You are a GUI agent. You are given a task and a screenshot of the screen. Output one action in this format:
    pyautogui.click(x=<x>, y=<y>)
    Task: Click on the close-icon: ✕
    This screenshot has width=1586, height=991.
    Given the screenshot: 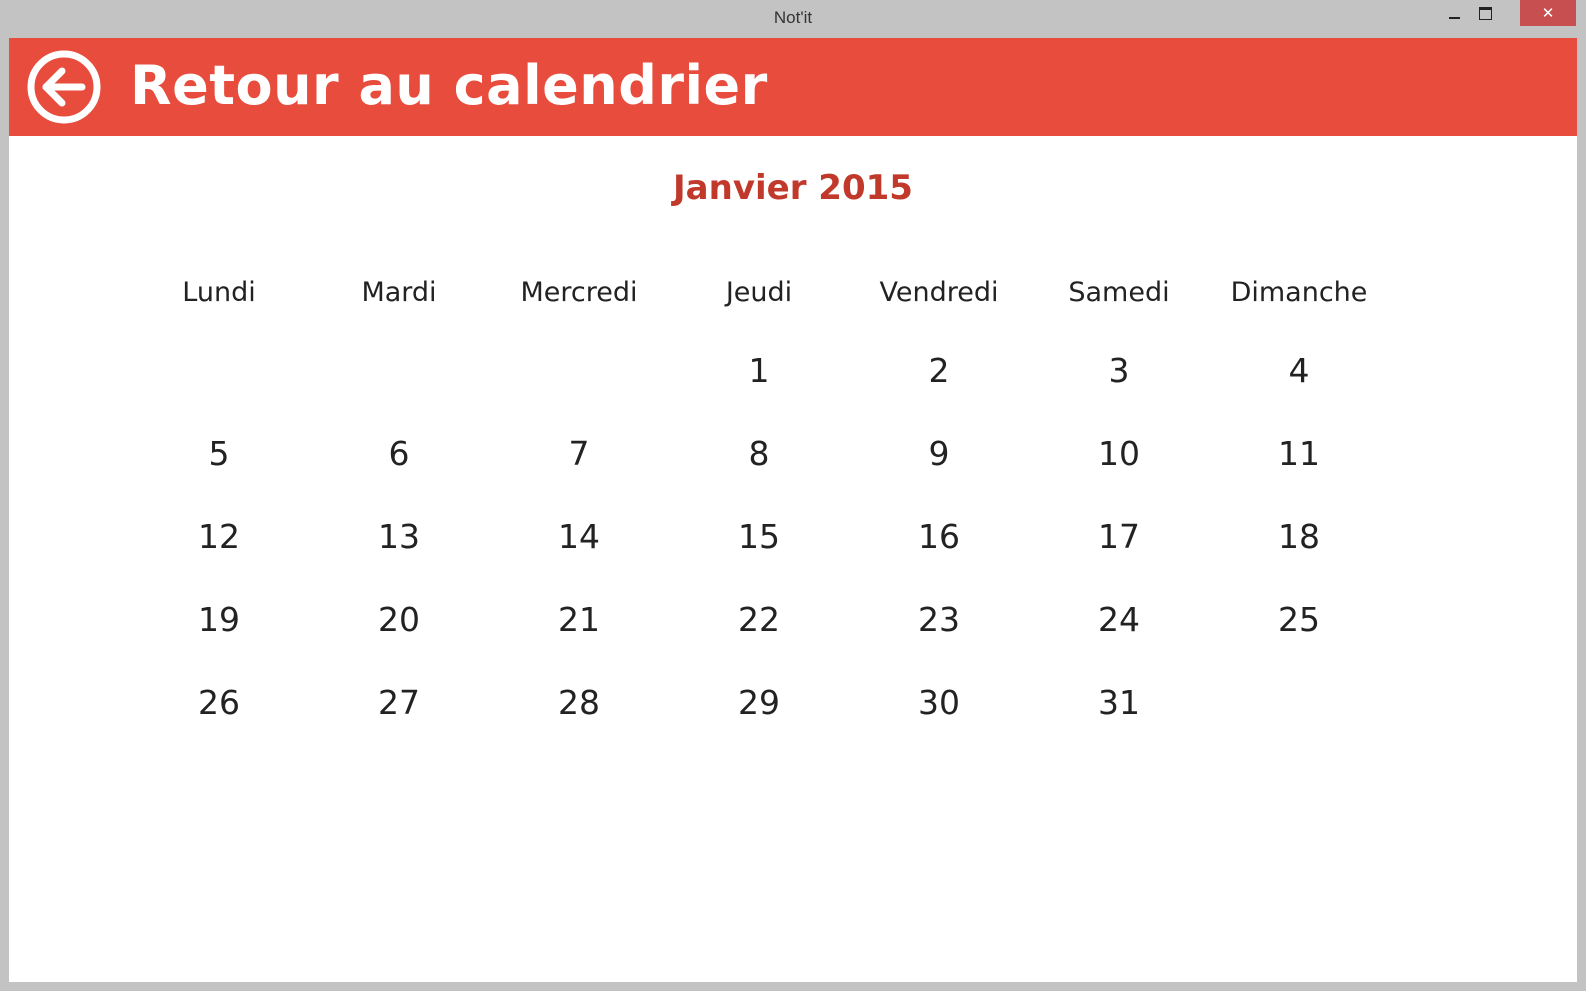 What is the action you would take?
    pyautogui.click(x=1548, y=13)
    